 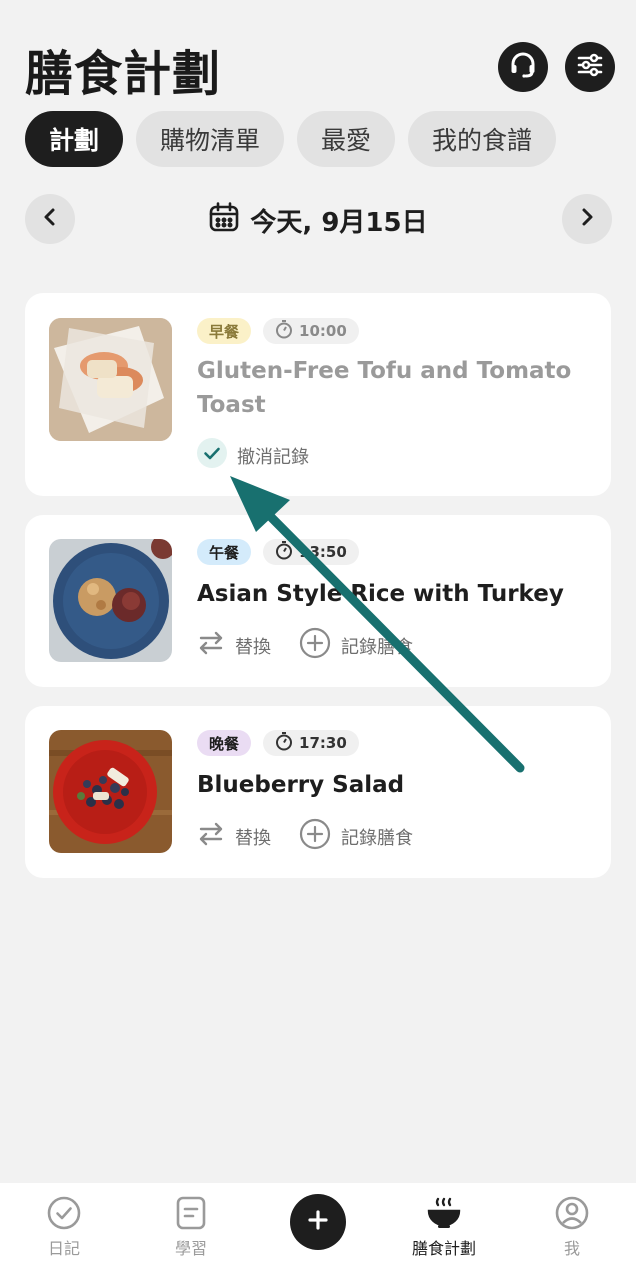 I want to click on tab-meal-plan: 膳食計劃, so click(x=444, y=1226).